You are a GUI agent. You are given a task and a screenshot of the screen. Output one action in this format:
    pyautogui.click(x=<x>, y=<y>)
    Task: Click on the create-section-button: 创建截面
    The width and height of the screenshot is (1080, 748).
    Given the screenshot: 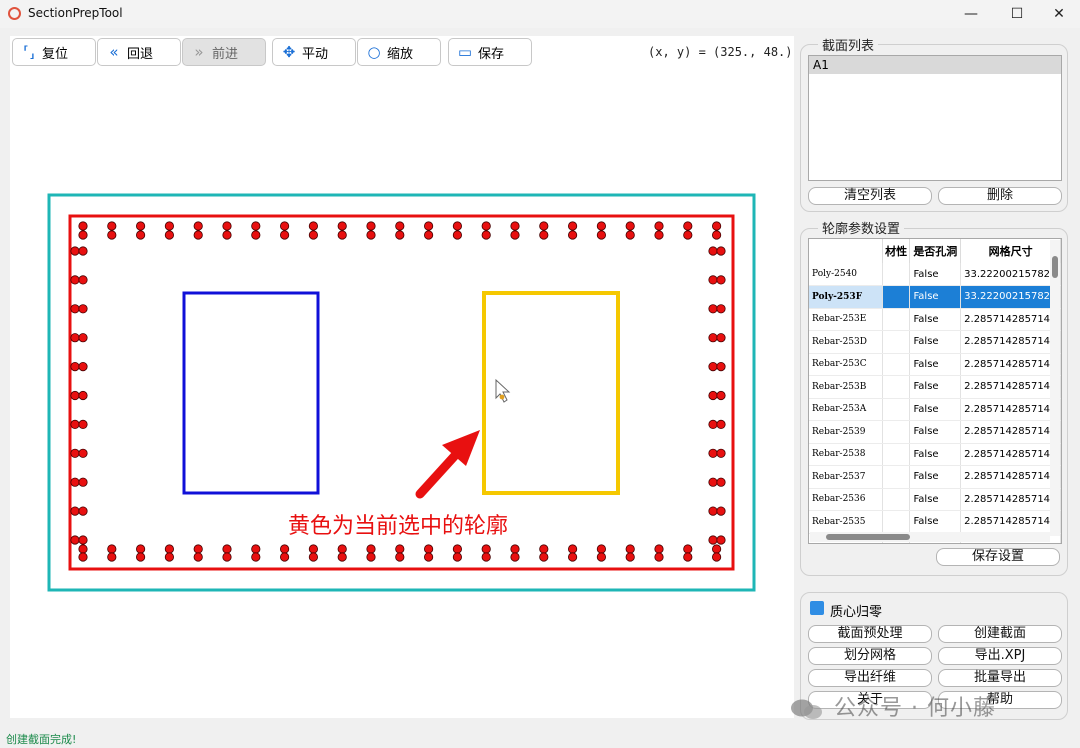 What is the action you would take?
    pyautogui.click(x=1000, y=634)
    